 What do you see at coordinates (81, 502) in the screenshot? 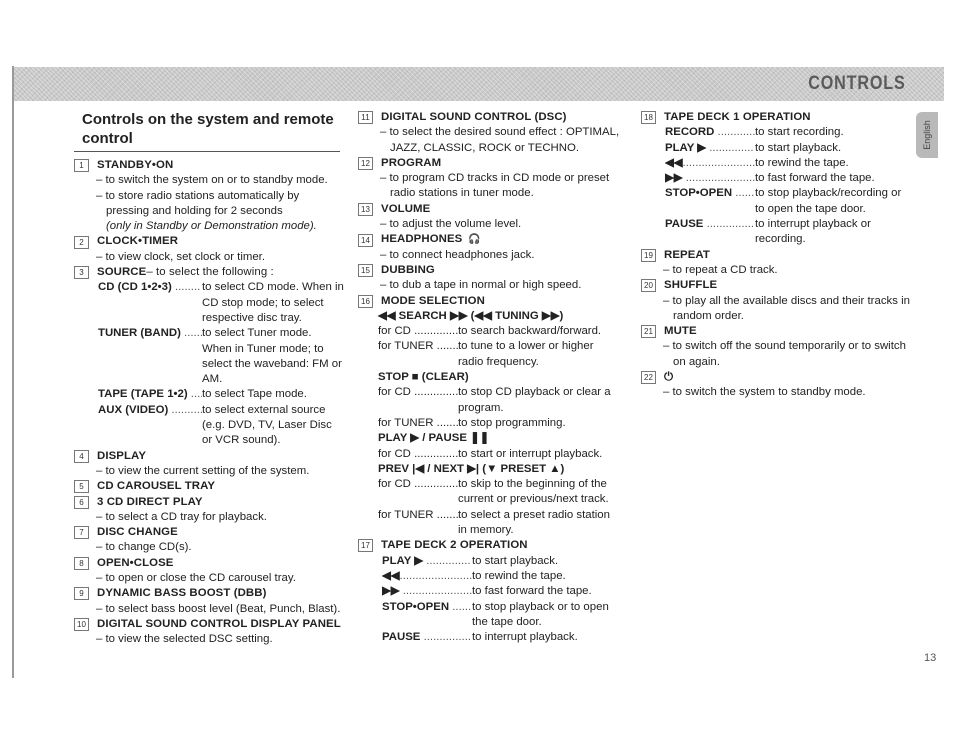
I see `item-number-box: 6` at bounding box center [81, 502].